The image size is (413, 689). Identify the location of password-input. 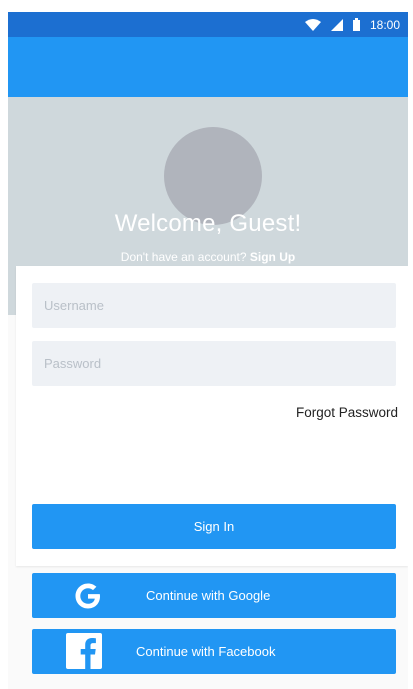
(214, 363).